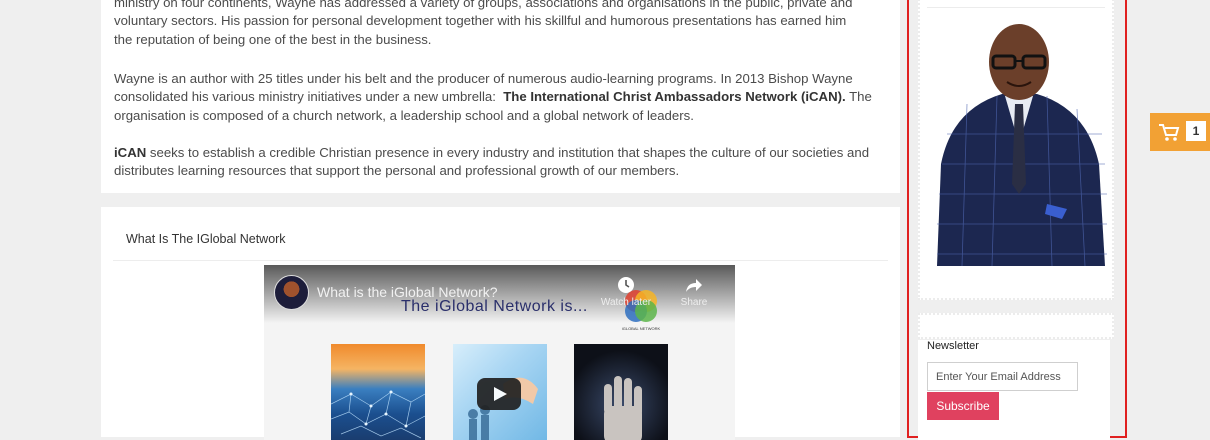 This screenshot has width=1210, height=440. What do you see at coordinates (1196, 131) in the screenshot?
I see `cart-count-badge: 1` at bounding box center [1196, 131].